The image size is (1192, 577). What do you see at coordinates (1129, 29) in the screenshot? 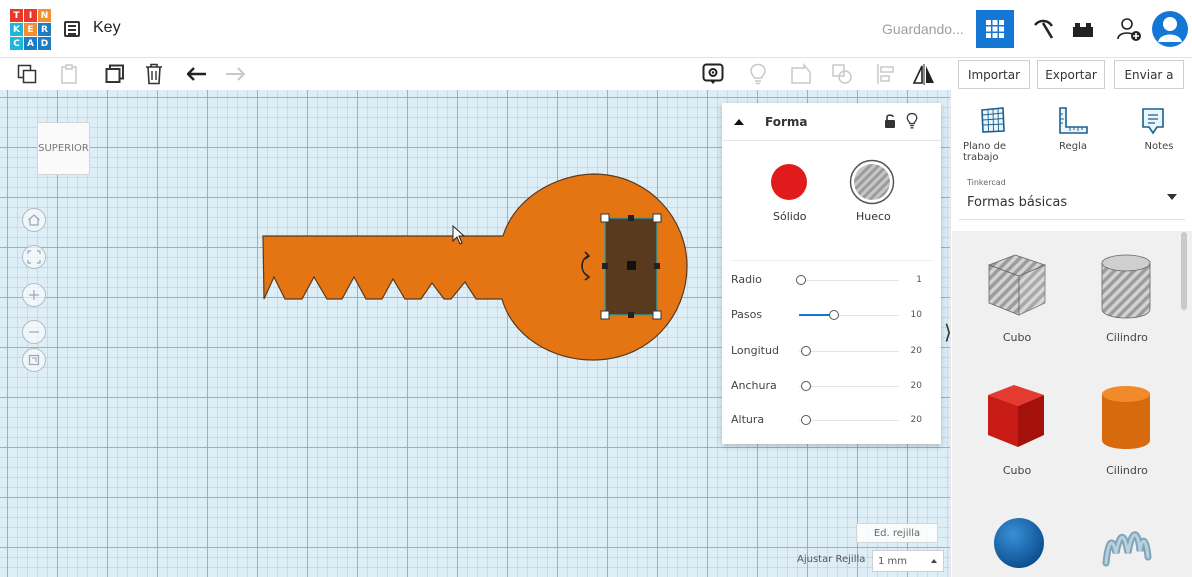
I see `invite-user-button` at bounding box center [1129, 29].